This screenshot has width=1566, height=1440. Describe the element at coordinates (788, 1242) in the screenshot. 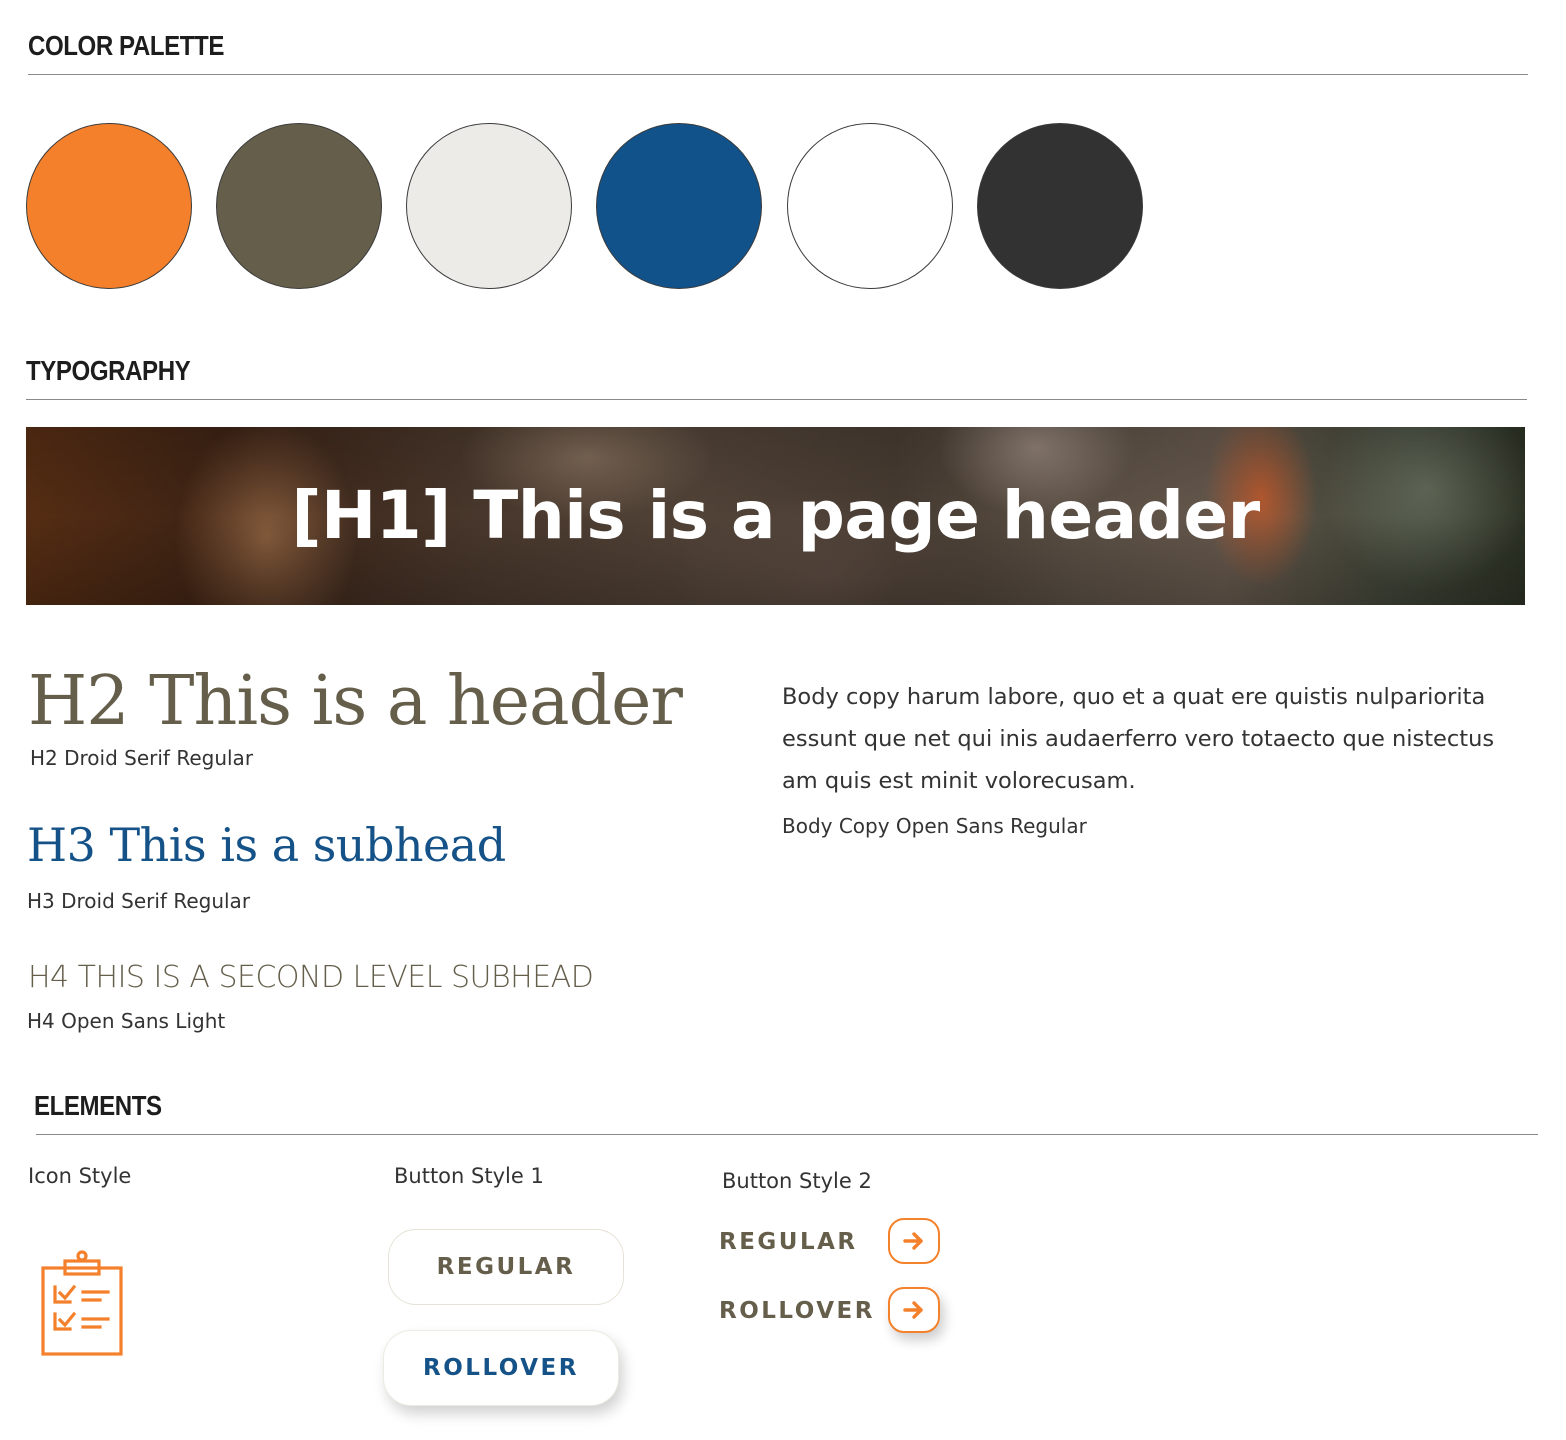

I see `button-style-2-regular-label: REGULAR` at that location.